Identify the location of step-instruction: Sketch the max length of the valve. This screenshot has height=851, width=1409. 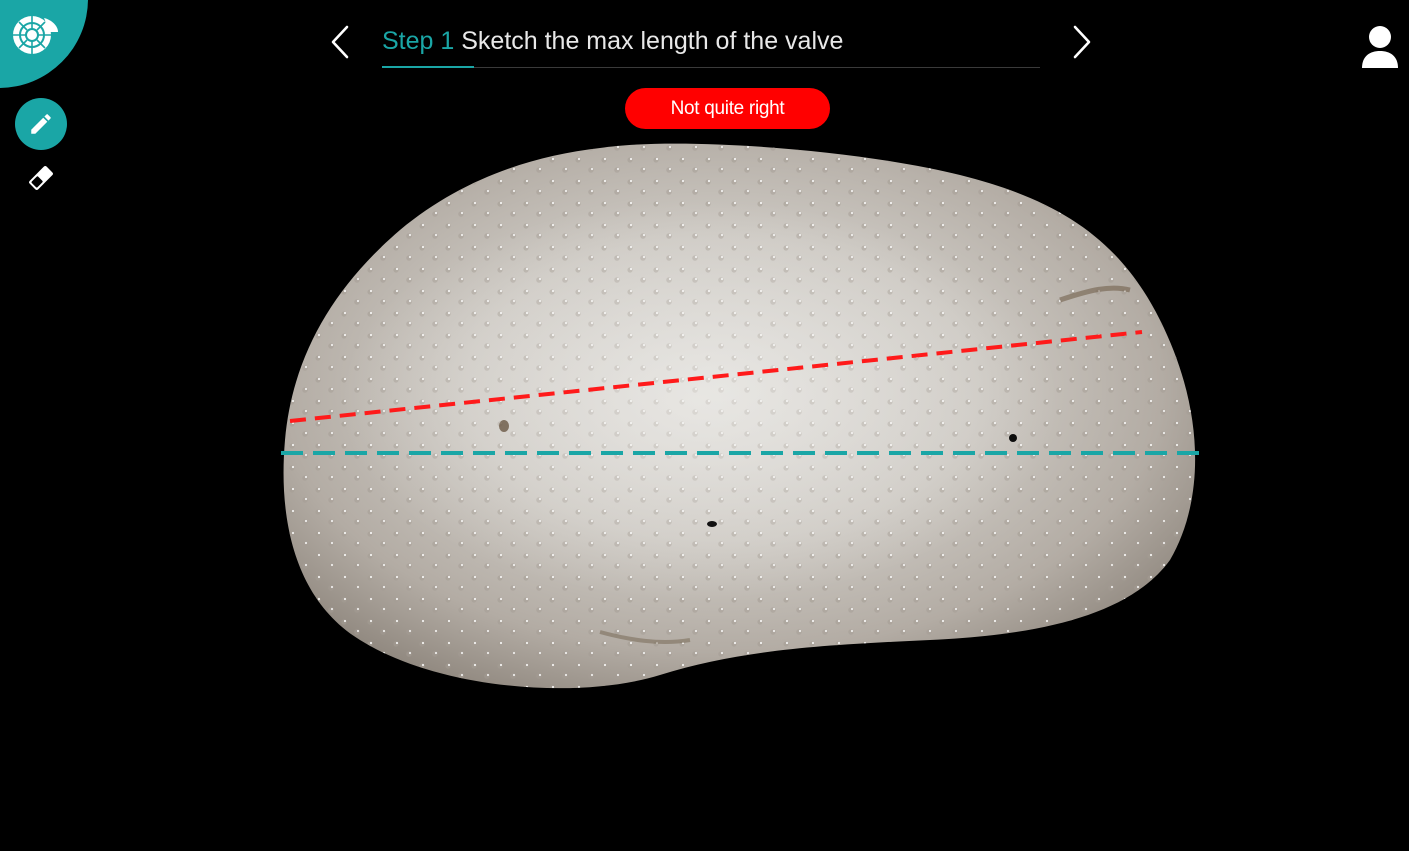
(652, 41).